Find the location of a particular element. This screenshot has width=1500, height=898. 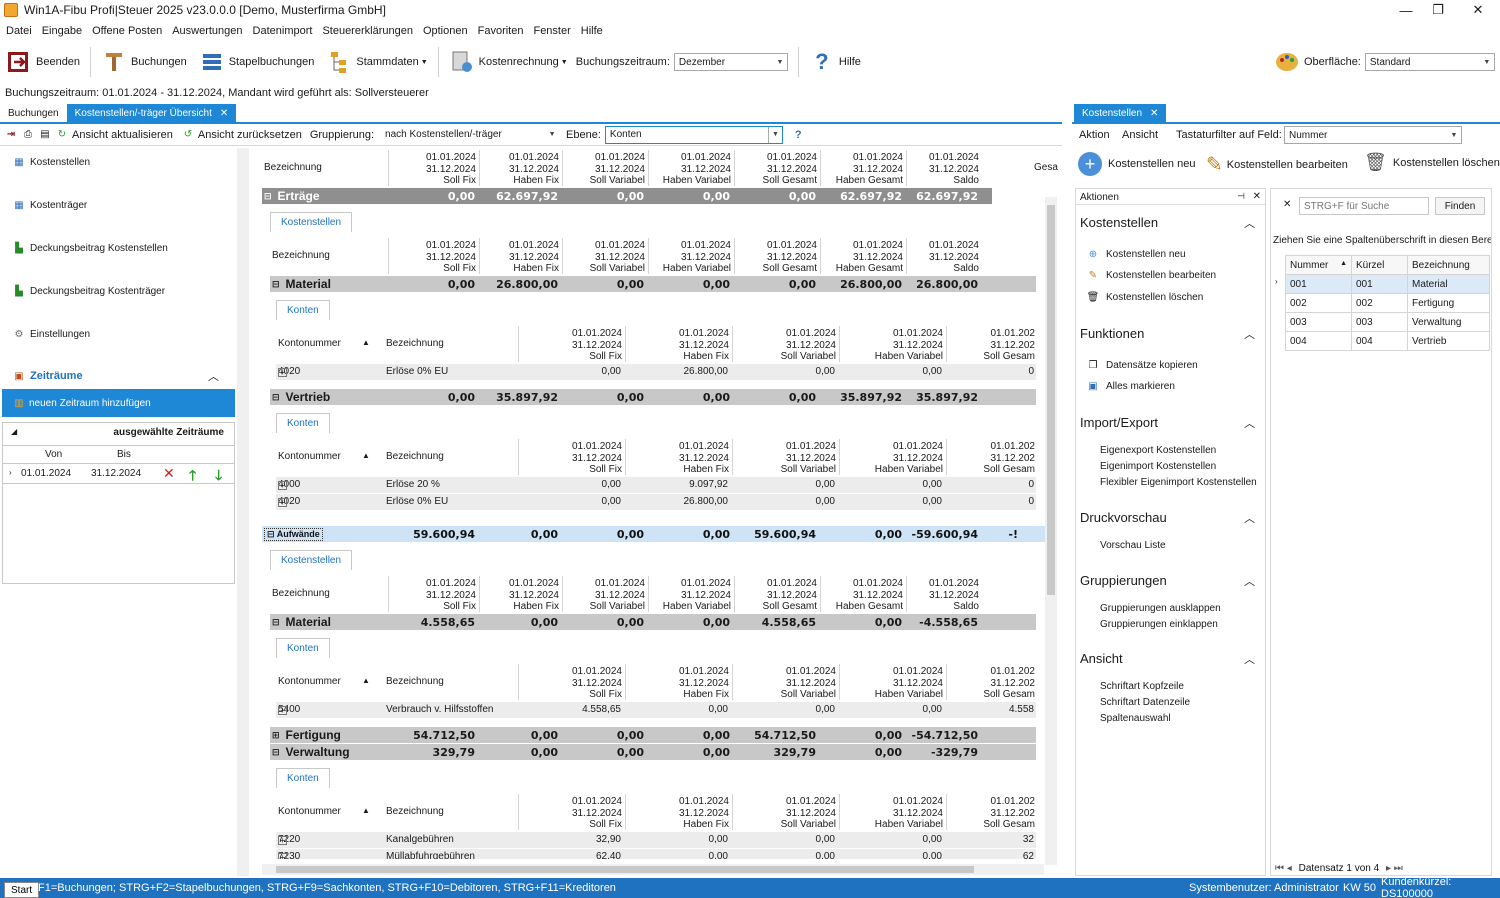

account-value: 26.800,00 is located at coordinates (677, 371).